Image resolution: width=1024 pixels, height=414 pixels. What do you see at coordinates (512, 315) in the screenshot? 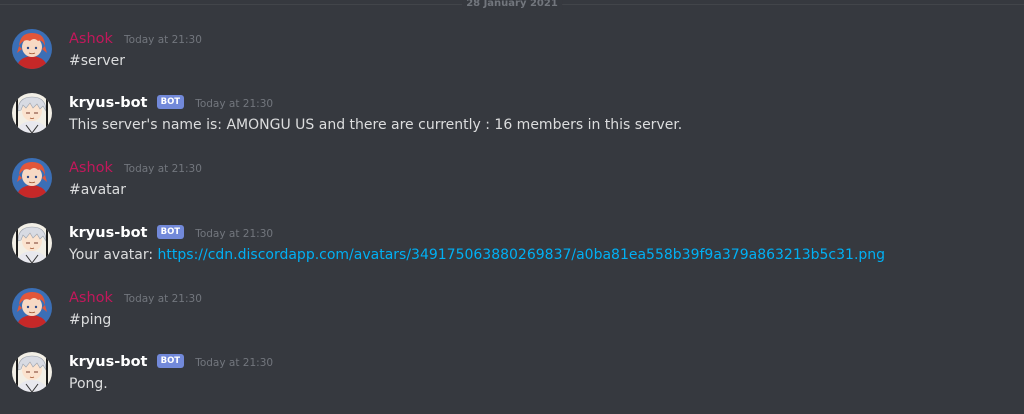
I see `message-item: Ashok Today at 21:30 #ping` at bounding box center [512, 315].